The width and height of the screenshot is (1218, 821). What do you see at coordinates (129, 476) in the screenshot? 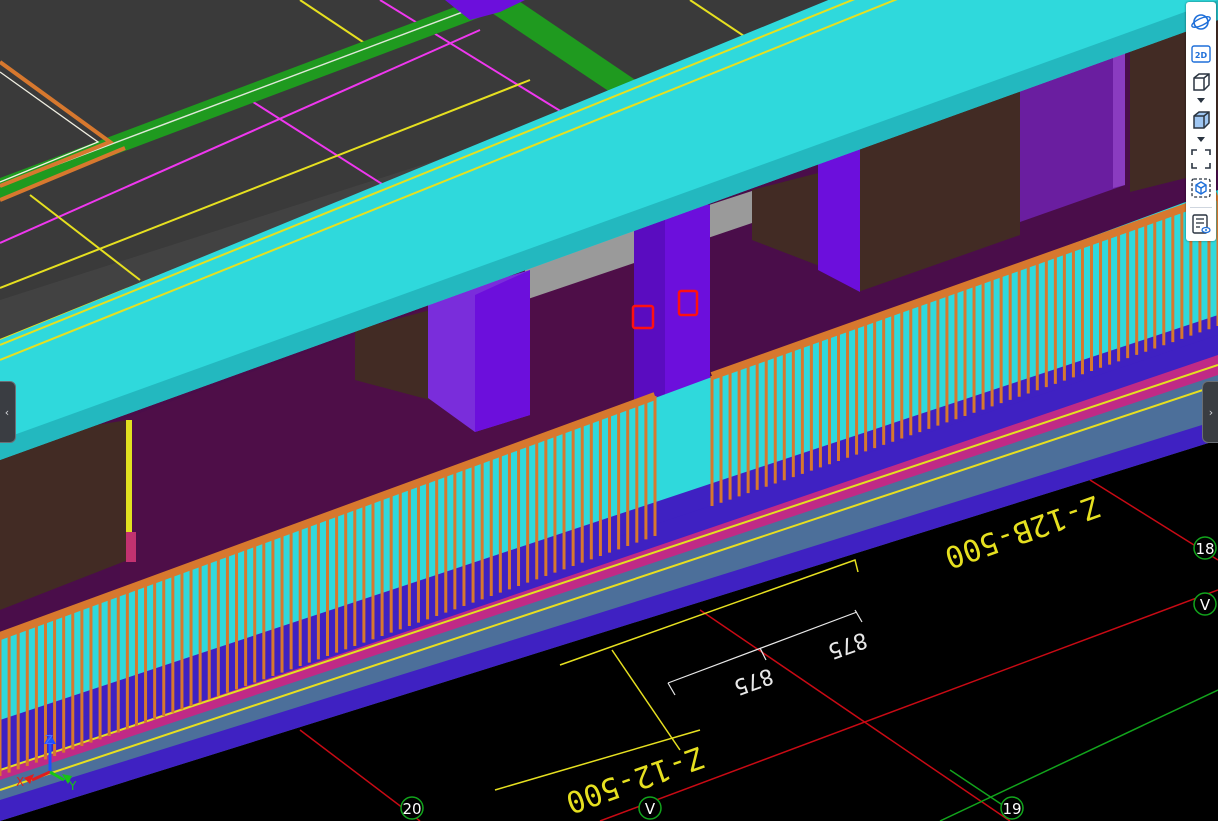
I see `yellow-post` at bounding box center [129, 476].